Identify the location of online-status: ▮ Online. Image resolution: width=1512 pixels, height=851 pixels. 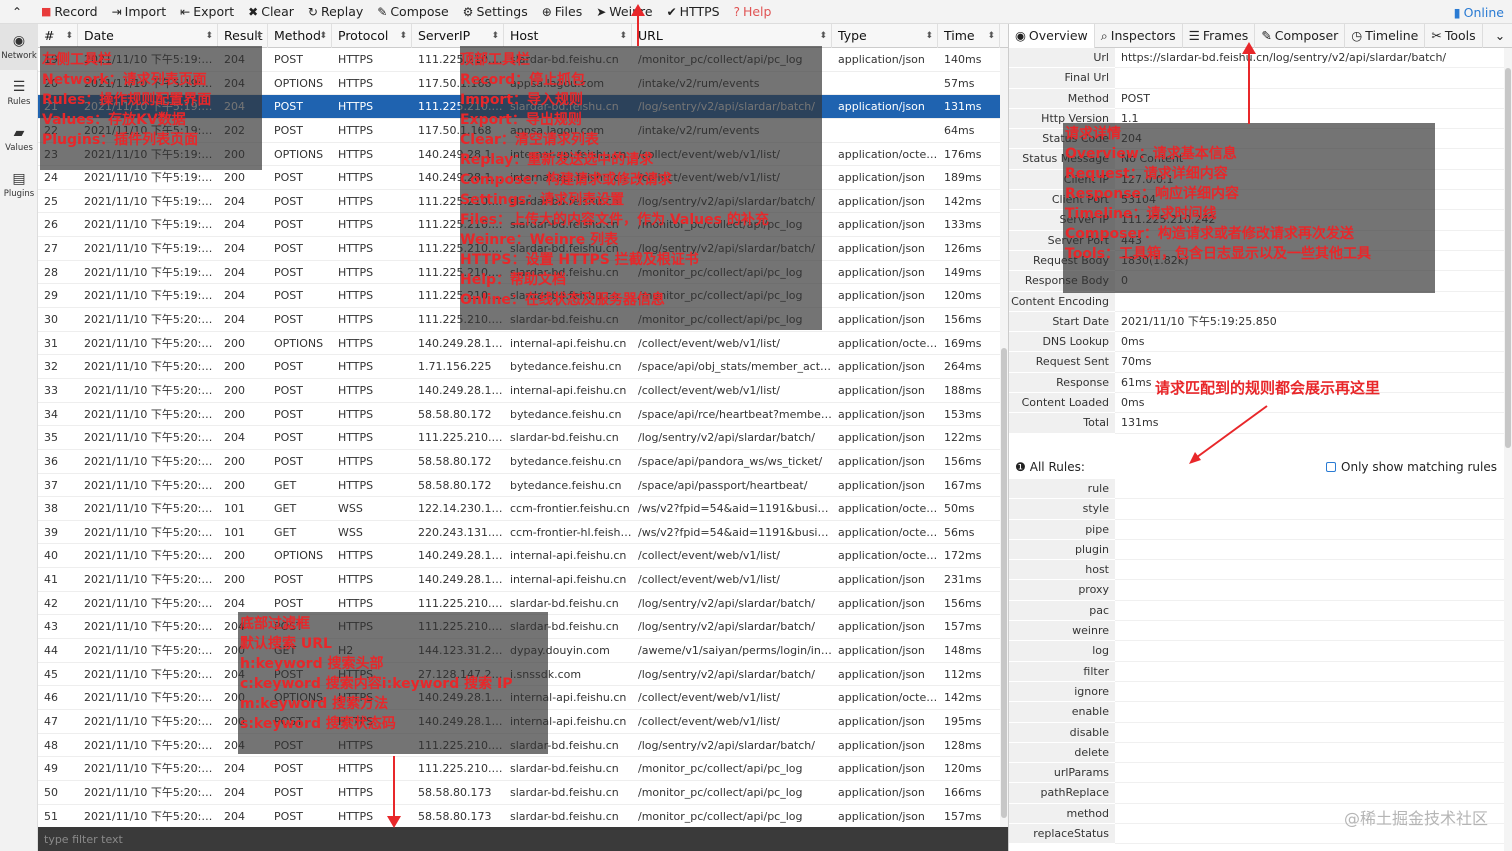
(1479, 12).